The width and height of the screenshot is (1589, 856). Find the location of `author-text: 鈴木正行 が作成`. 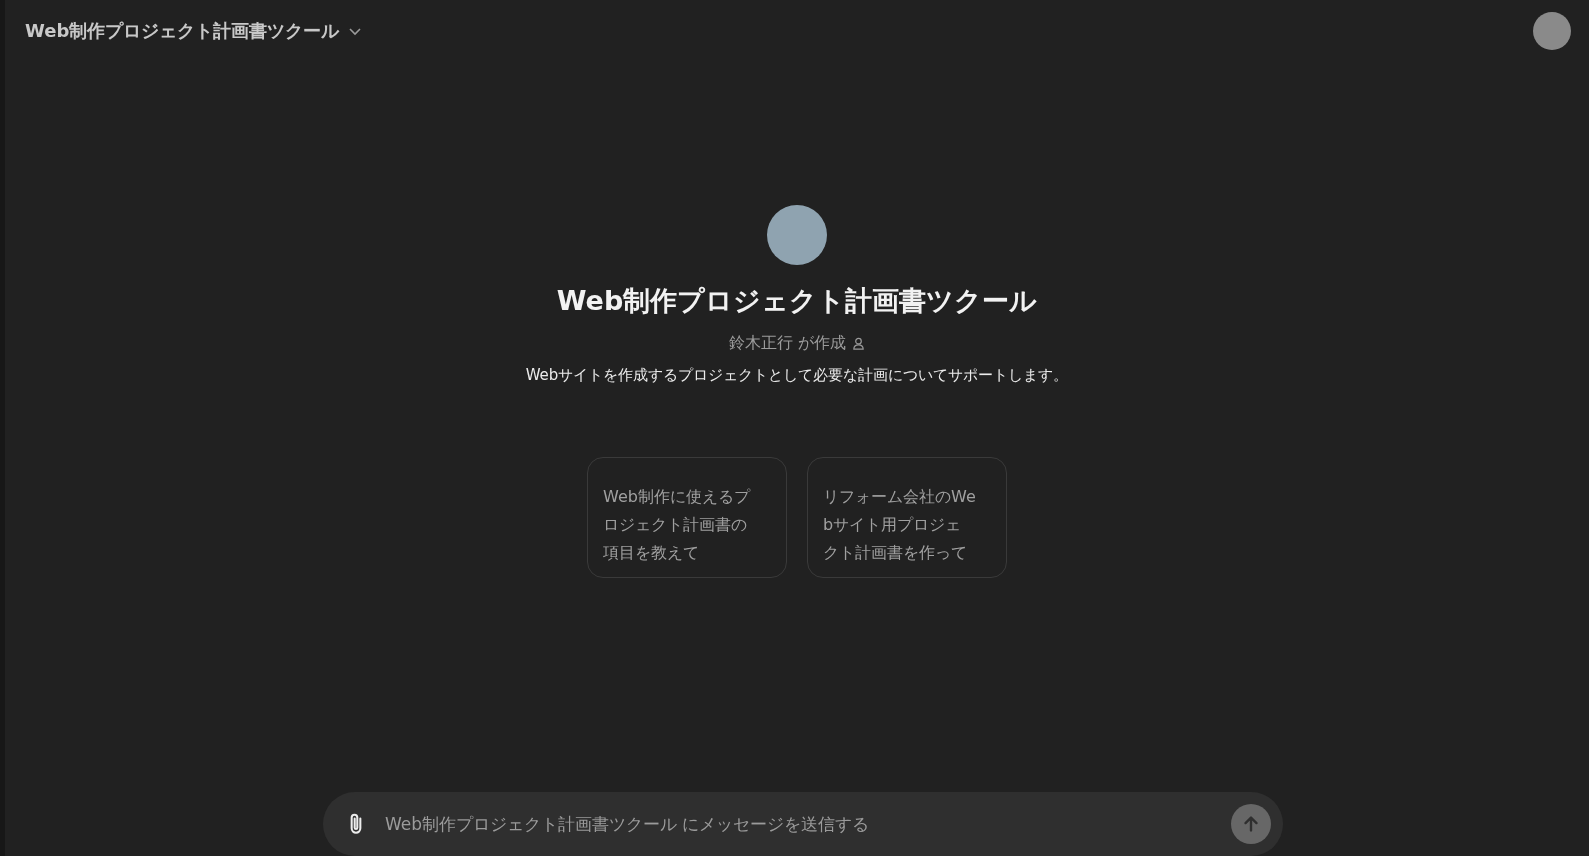

author-text: 鈴木正行 が作成 is located at coordinates (787, 343).